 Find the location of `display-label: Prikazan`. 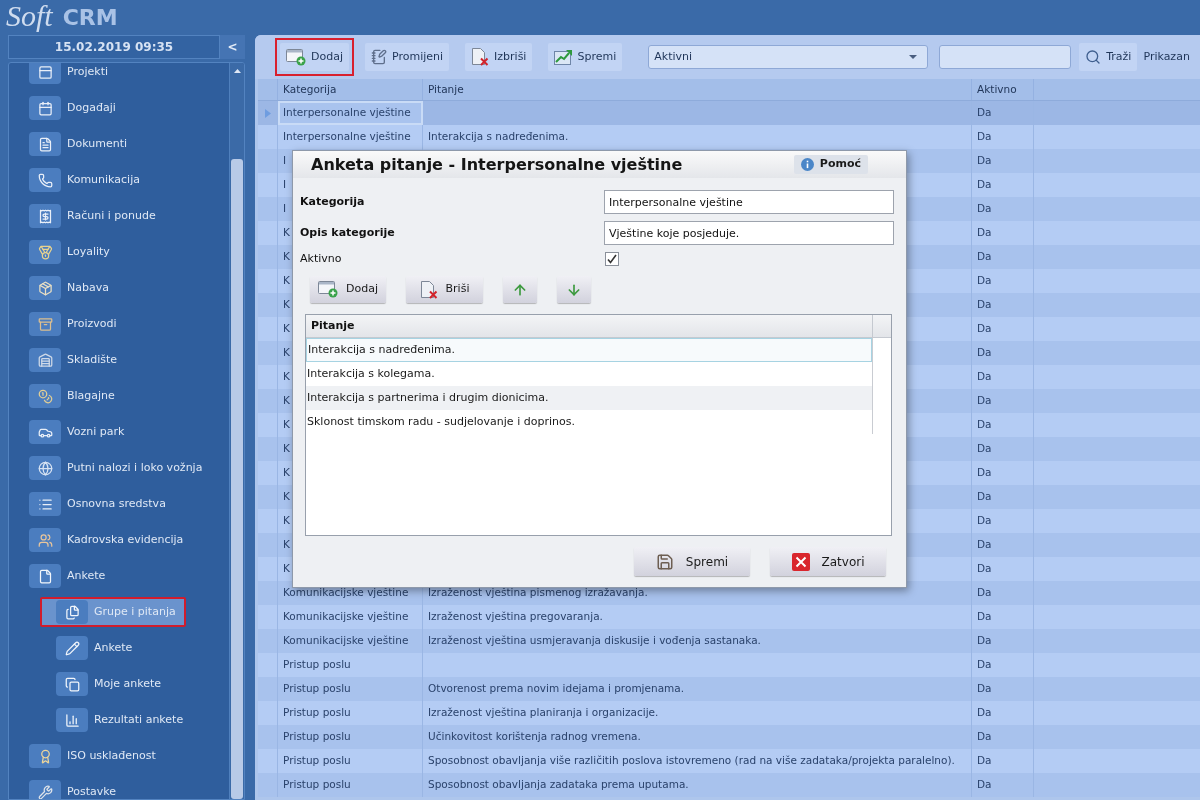

display-label: Prikazan is located at coordinates (1166, 56).